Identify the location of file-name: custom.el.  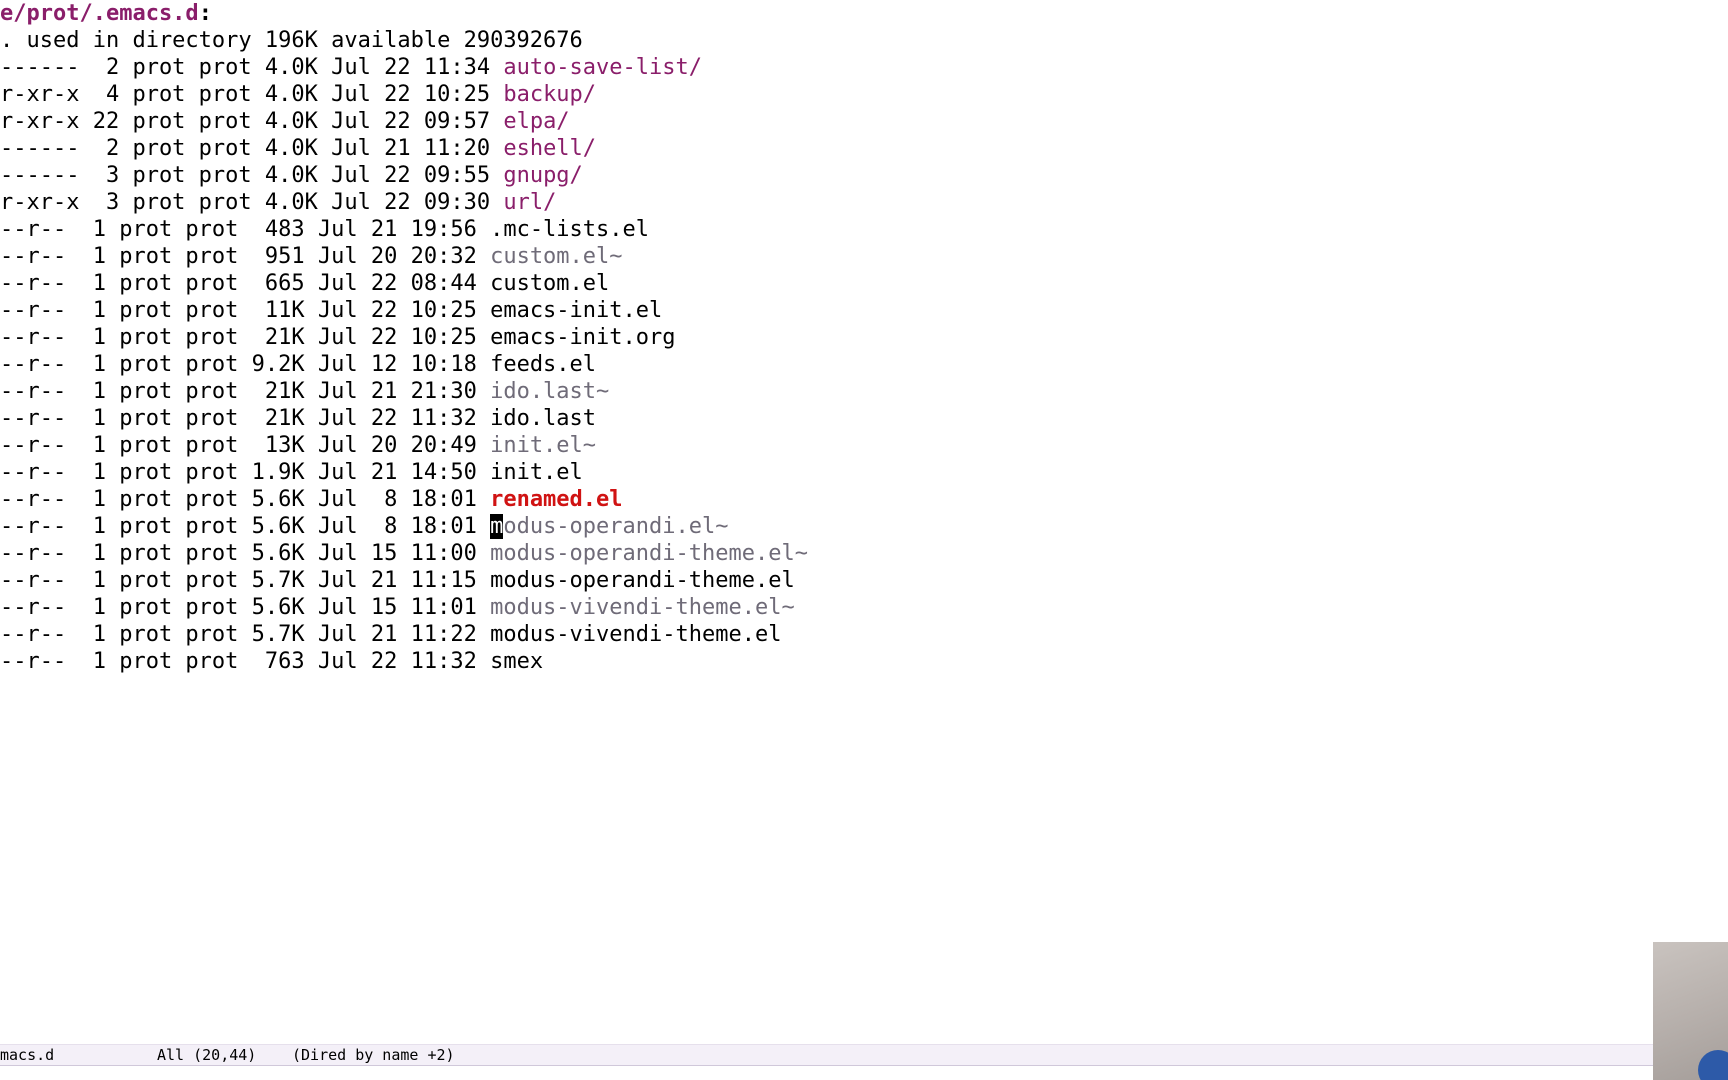
(549, 283).